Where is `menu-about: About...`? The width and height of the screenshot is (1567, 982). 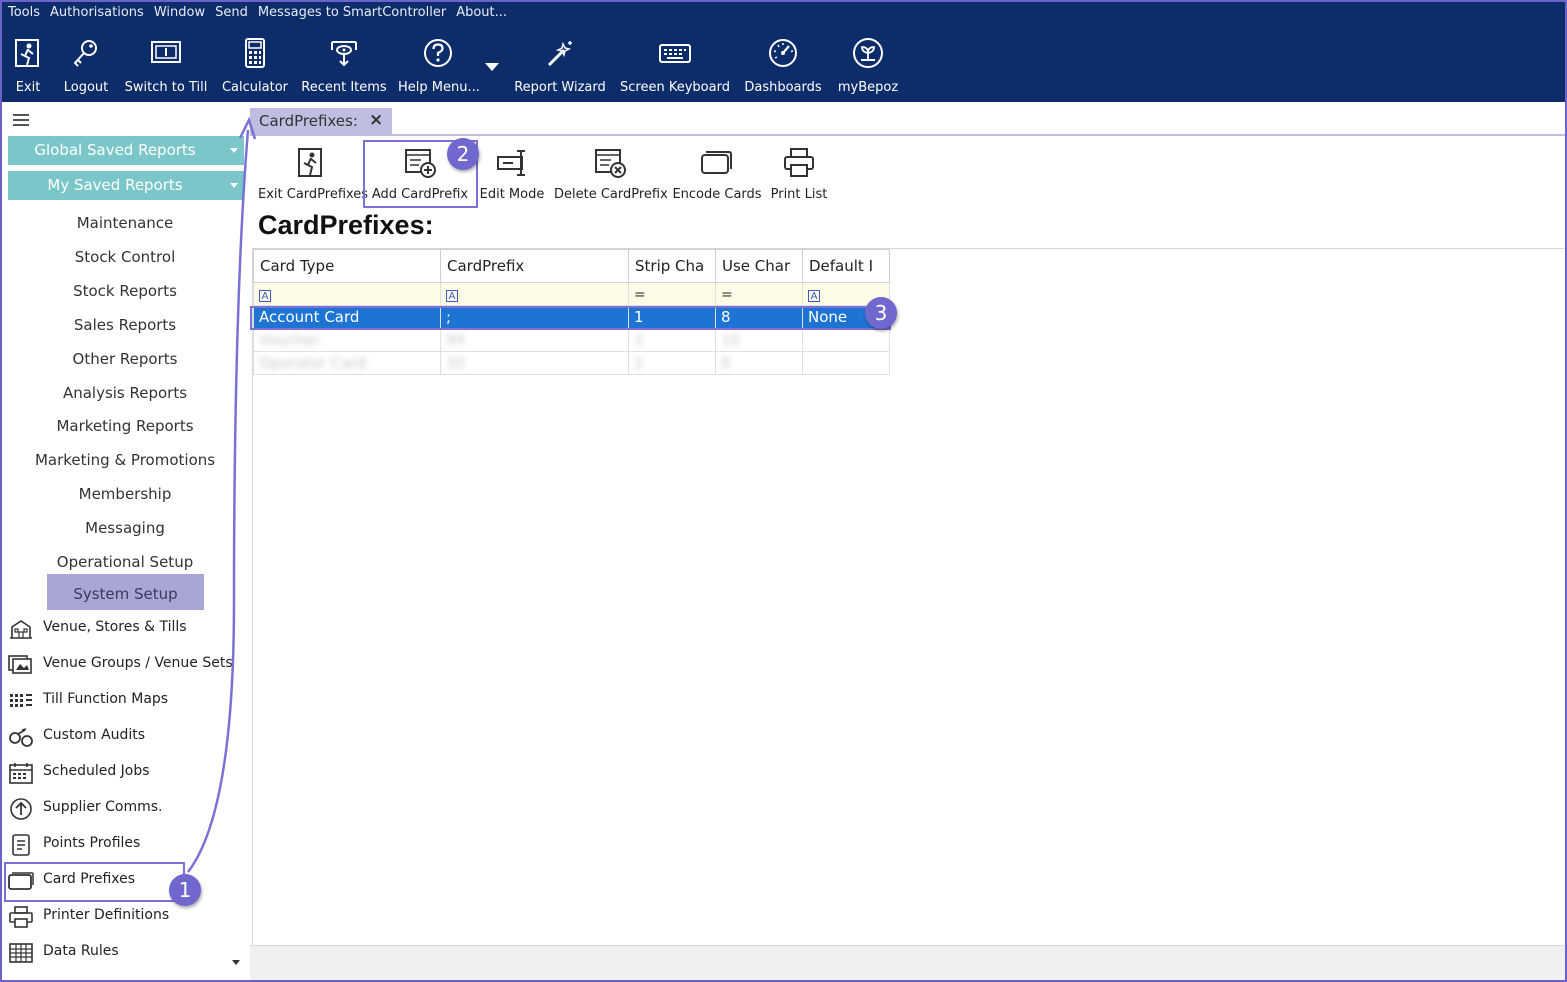
menu-about: About... is located at coordinates (481, 14).